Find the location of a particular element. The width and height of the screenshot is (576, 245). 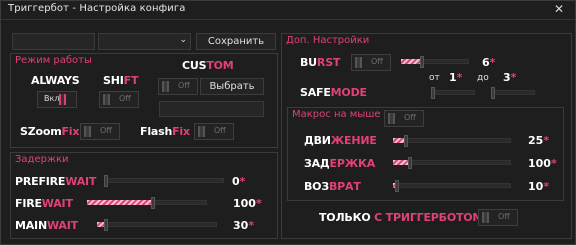

only-with-triggerbot-toggle: Off is located at coordinates (498, 217).